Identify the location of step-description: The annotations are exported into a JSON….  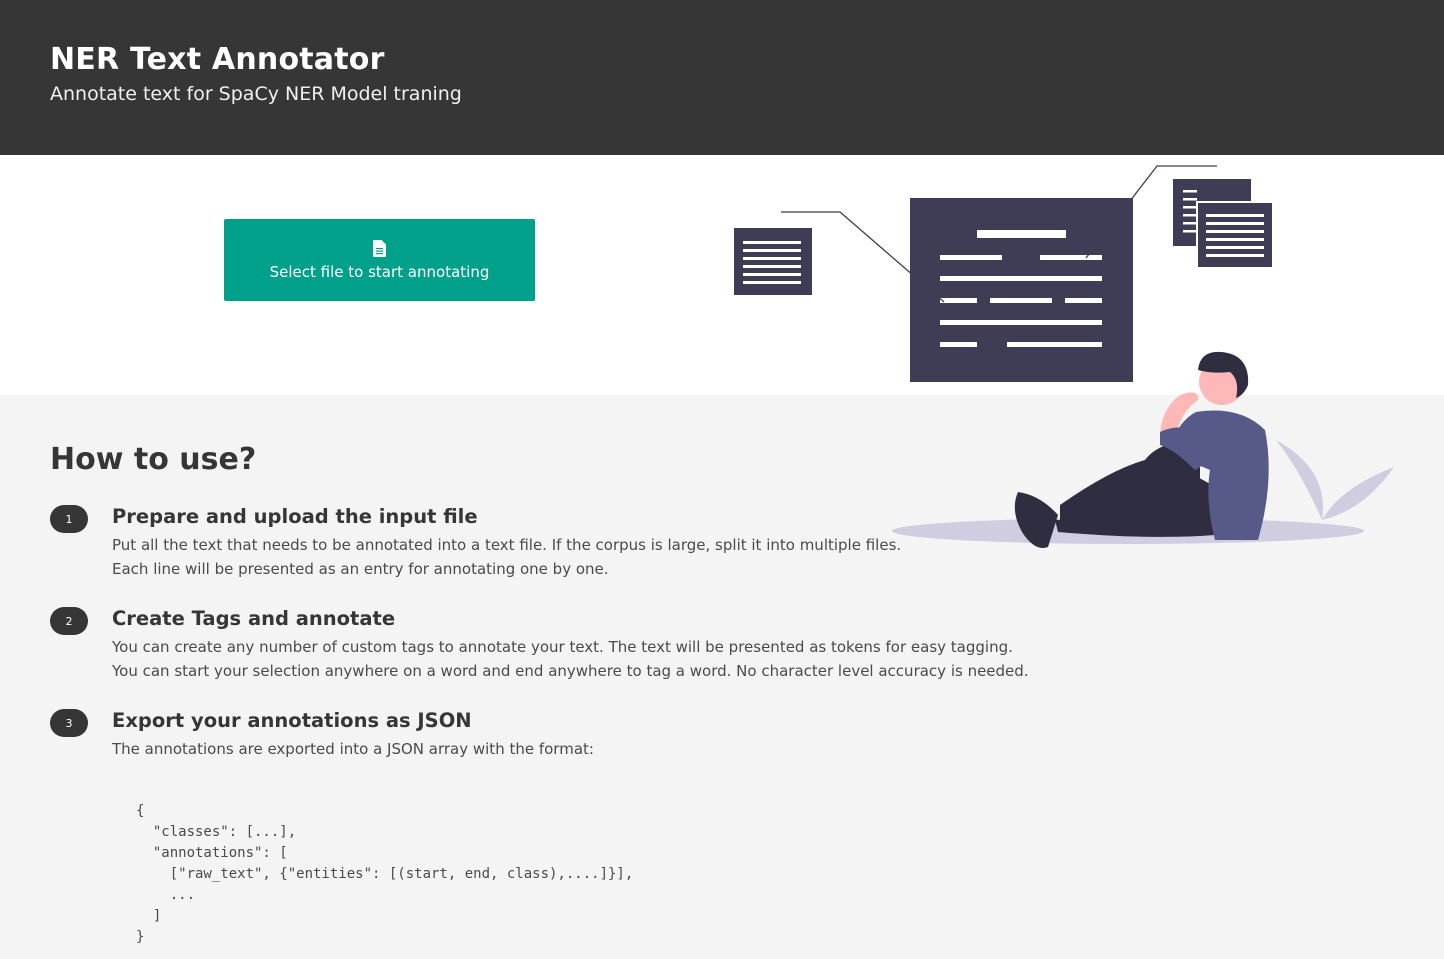
(353, 749).